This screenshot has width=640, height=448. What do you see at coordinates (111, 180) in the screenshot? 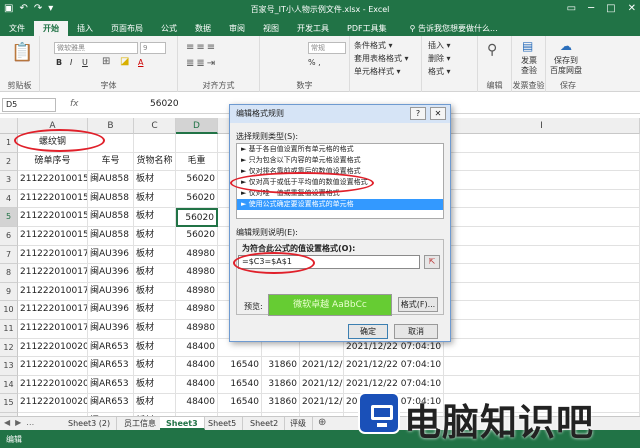
I see `cell-b3: 闽AU858` at bounding box center [111, 180].